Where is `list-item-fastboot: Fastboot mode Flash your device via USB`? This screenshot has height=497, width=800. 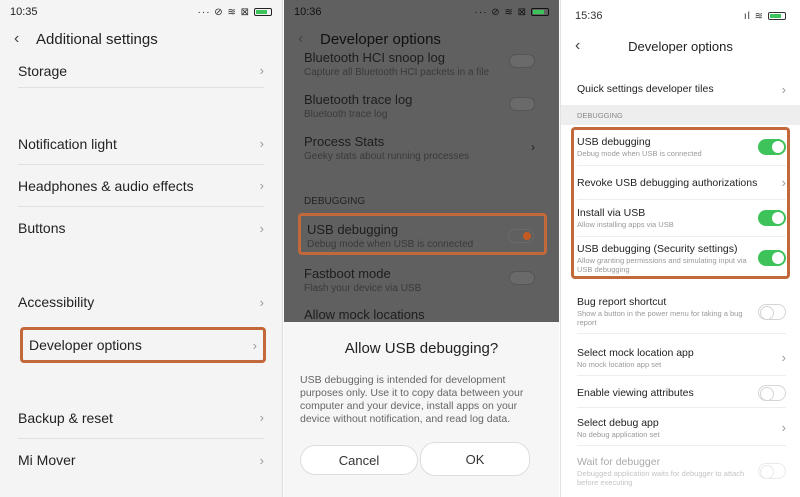 list-item-fastboot: Fastboot mode Flash your device via USB is located at coordinates (424, 280).